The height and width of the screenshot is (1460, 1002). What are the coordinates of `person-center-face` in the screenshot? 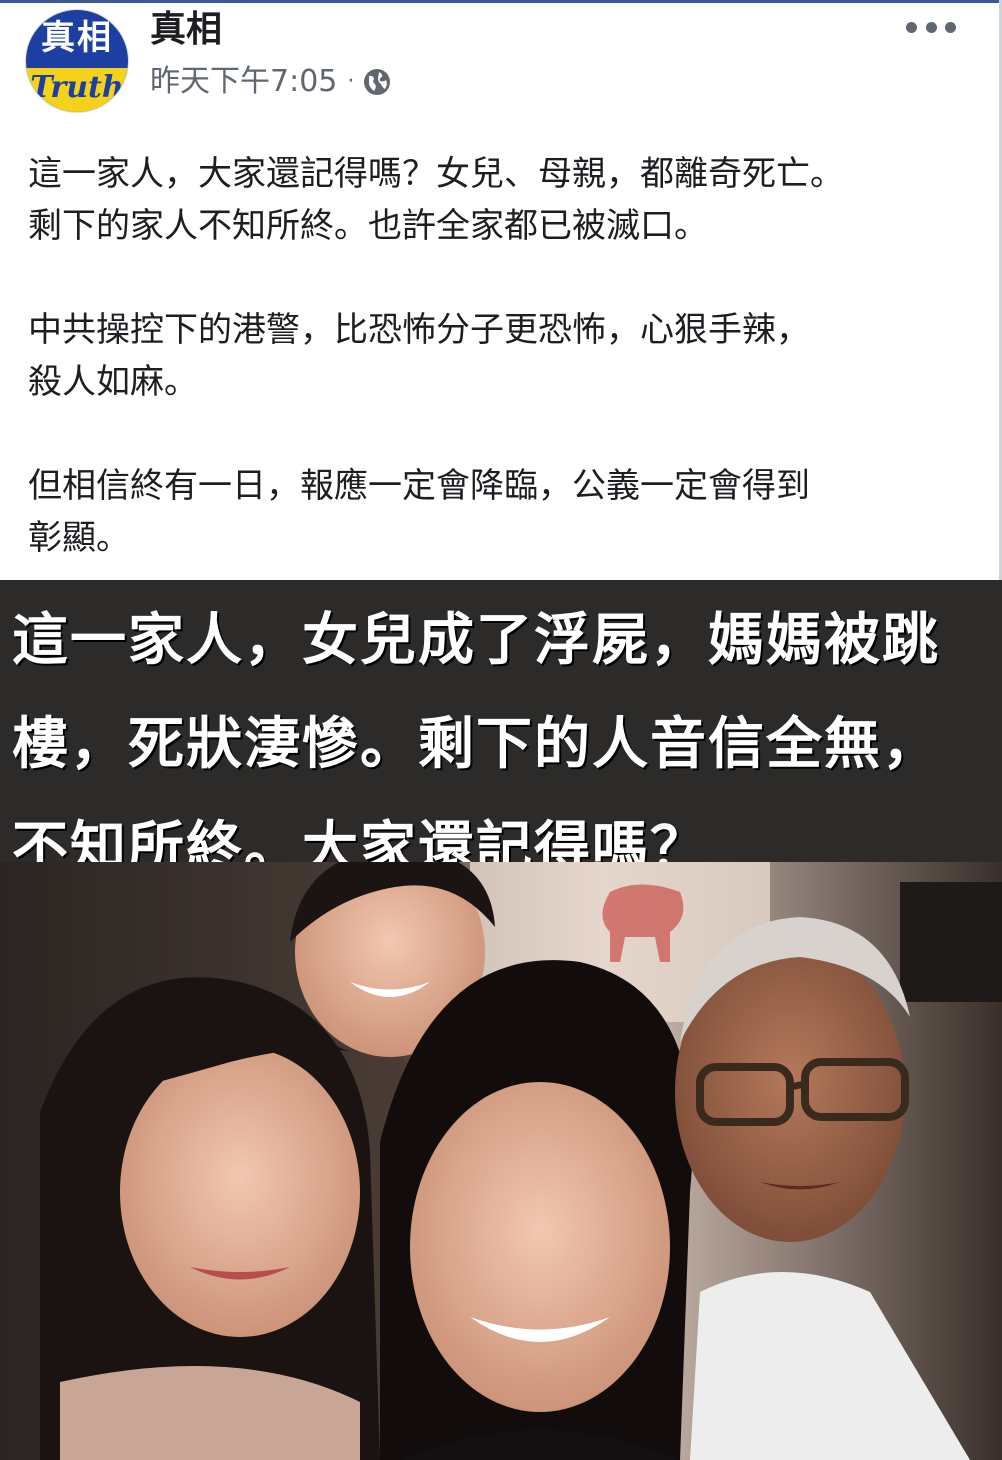 It's located at (540, 1247).